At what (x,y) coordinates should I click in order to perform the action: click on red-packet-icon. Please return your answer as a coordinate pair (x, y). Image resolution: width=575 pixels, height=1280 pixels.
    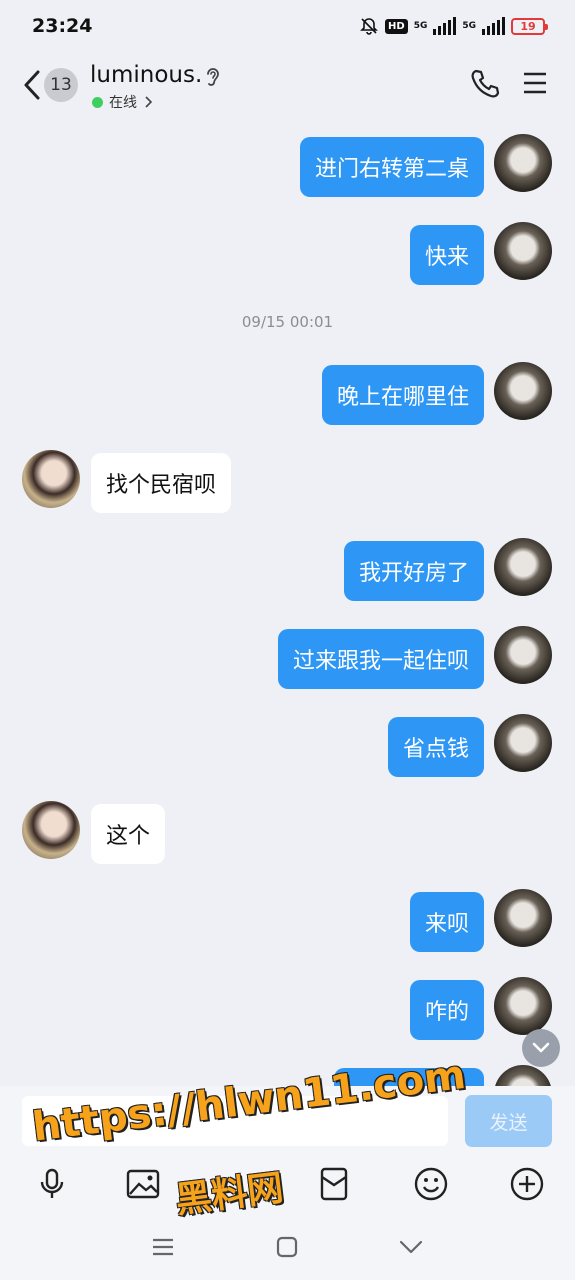
    Looking at the image, I should click on (334, 1184).